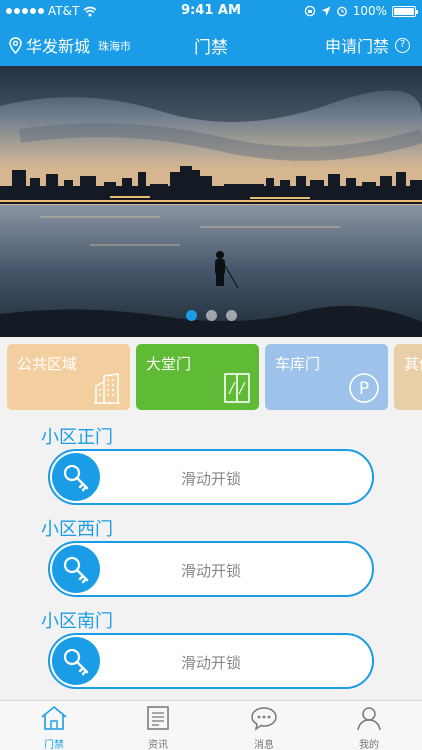 The width and height of the screenshot is (422, 750). I want to click on tab-door-access: 门禁, so click(54, 727).